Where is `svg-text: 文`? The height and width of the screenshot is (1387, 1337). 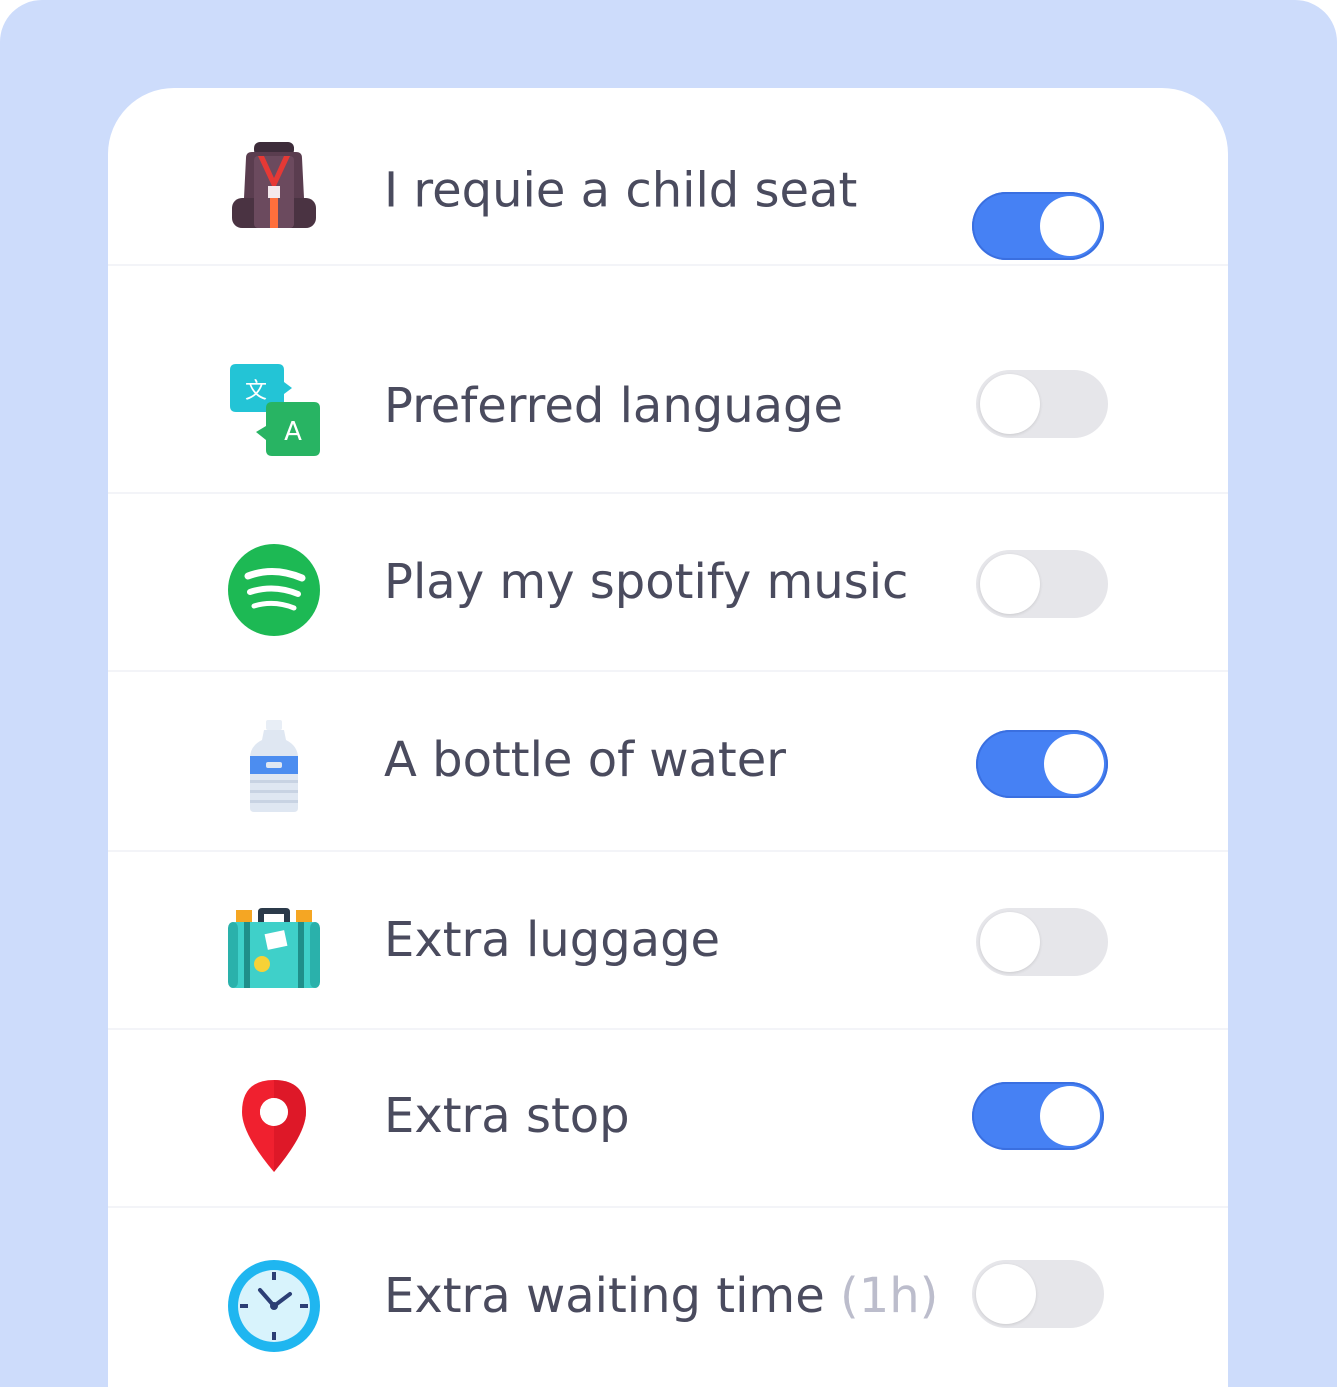
svg-text: 文 is located at coordinates (256, 391).